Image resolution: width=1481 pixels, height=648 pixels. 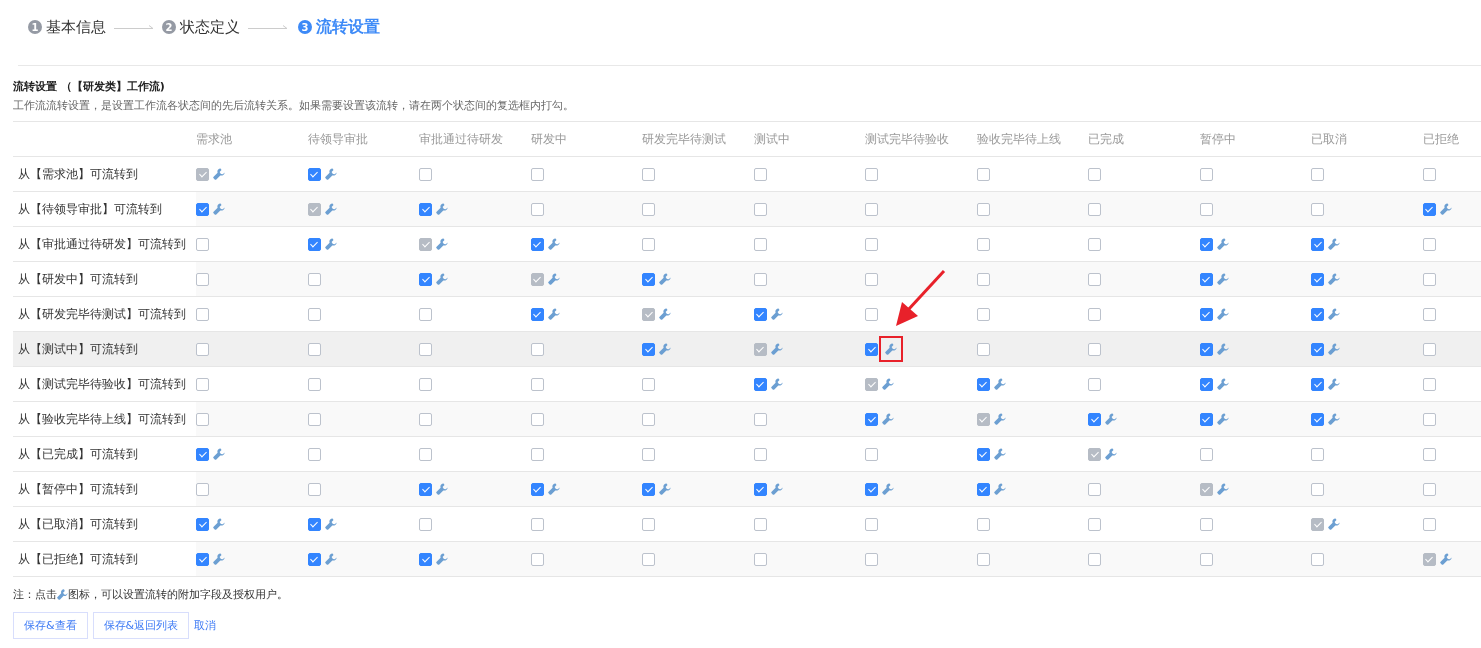 I want to click on step-tab: 1 基本信息, so click(x=67, y=27).